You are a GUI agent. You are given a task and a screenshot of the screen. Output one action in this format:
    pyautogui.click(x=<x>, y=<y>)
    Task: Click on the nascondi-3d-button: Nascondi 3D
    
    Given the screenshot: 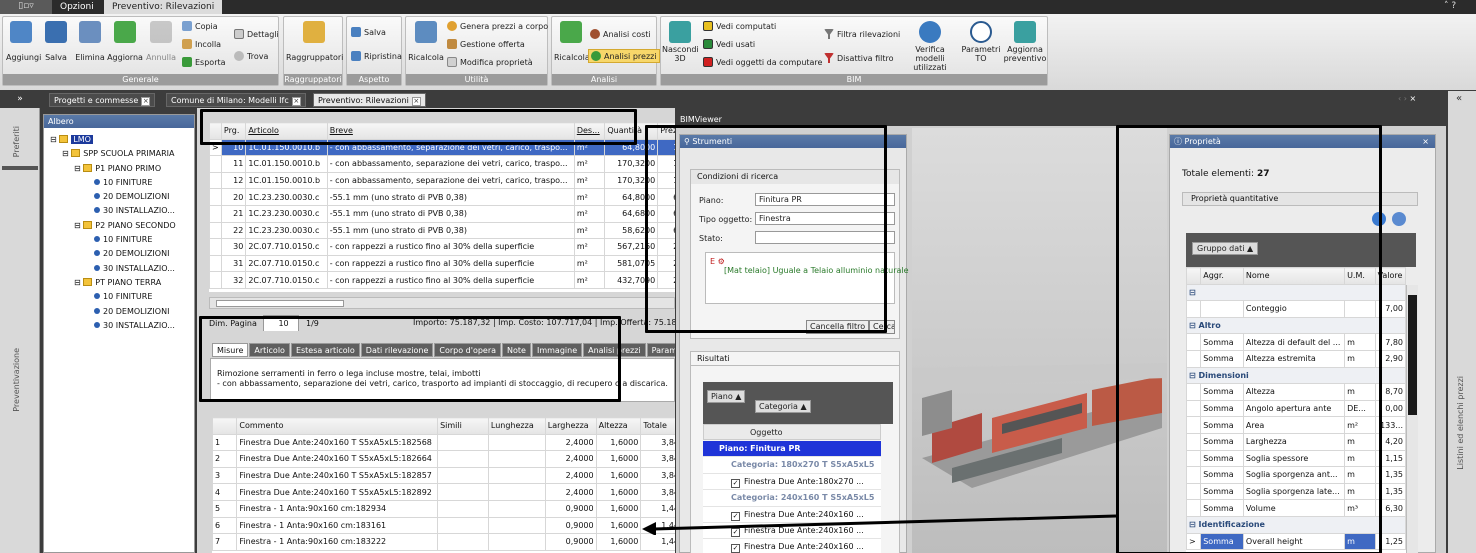 What is the action you would take?
    pyautogui.click(x=680, y=42)
    